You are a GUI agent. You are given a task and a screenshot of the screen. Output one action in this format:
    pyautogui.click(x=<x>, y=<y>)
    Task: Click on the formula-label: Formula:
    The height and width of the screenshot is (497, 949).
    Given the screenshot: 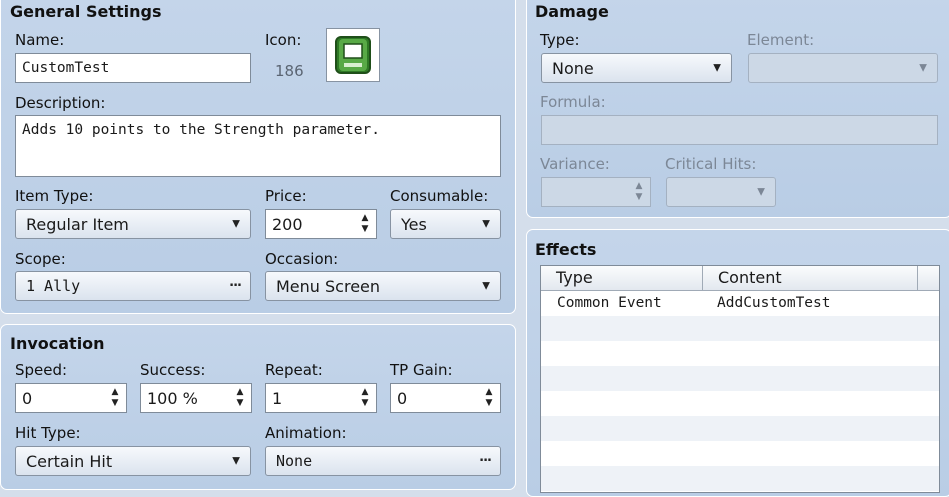 What is the action you would take?
    pyautogui.click(x=573, y=102)
    